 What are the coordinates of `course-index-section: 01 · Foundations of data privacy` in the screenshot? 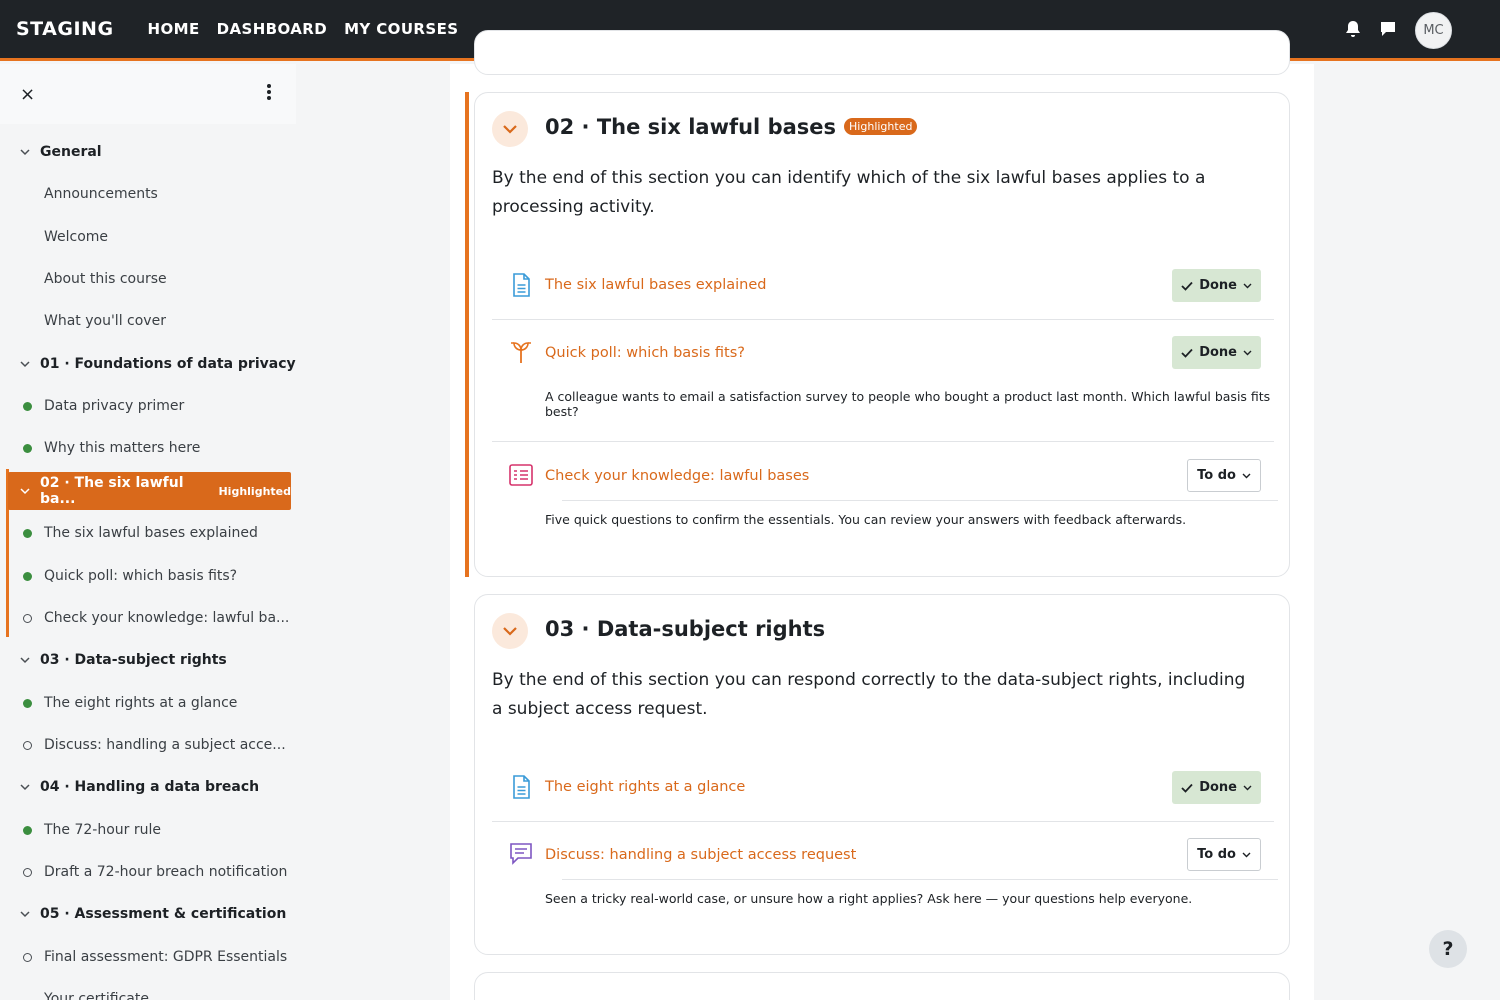 It's located at (148, 364).